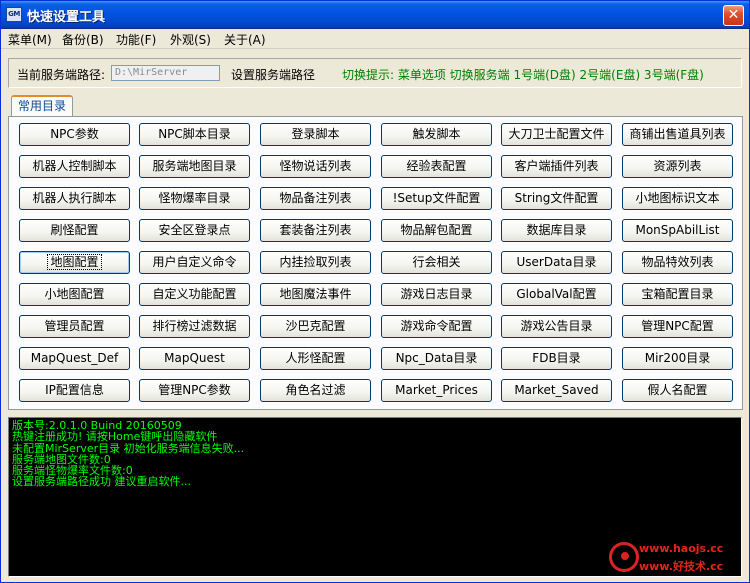  I want to click on close-button: ✕, so click(733, 15).